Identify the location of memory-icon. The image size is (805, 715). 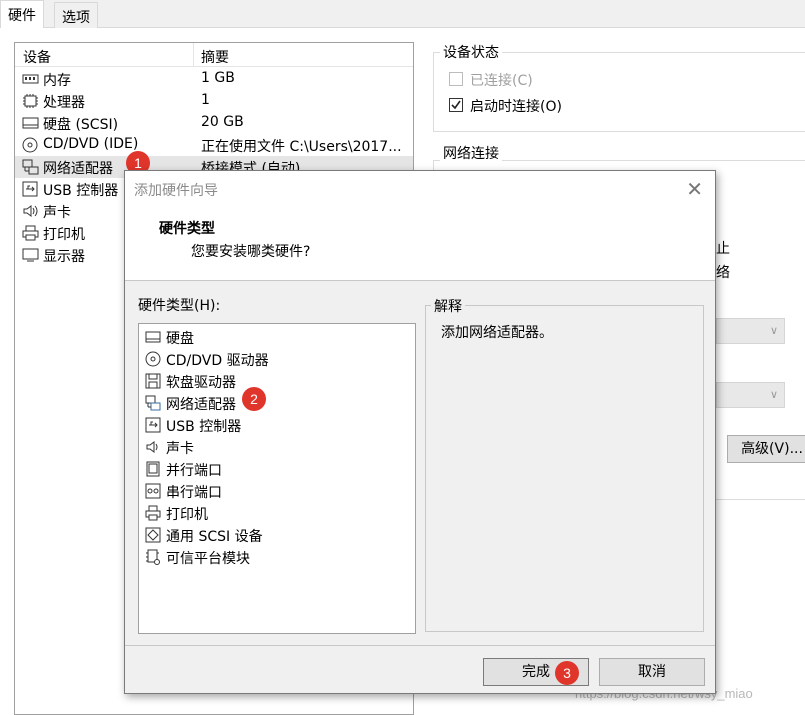
(30, 79).